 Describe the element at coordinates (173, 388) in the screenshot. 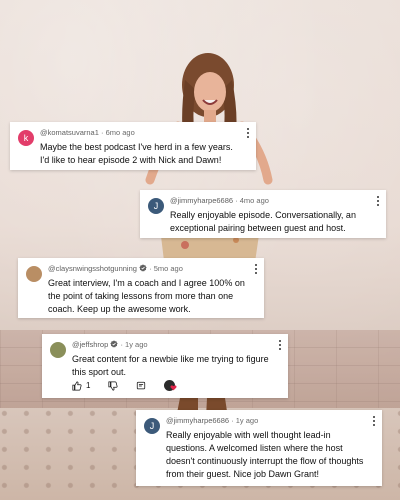

I see `creator-heart-icon` at that location.